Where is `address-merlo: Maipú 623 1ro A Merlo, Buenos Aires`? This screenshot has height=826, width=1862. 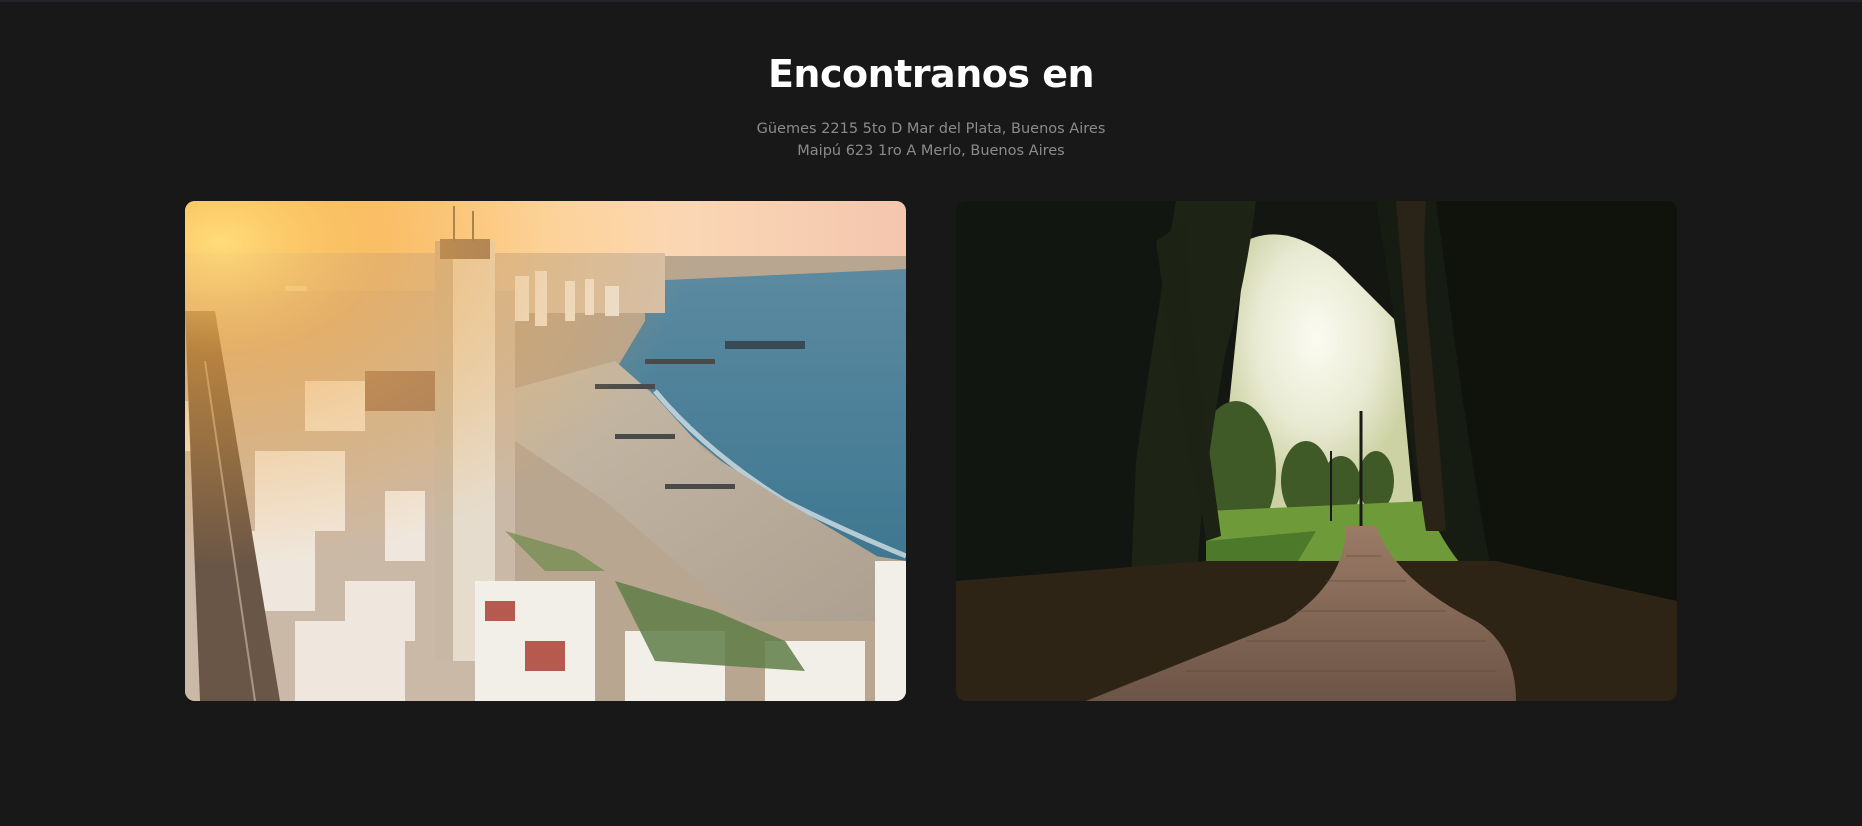 address-merlo: Maipú 623 1ro A Merlo, Buenos Aires is located at coordinates (931, 151).